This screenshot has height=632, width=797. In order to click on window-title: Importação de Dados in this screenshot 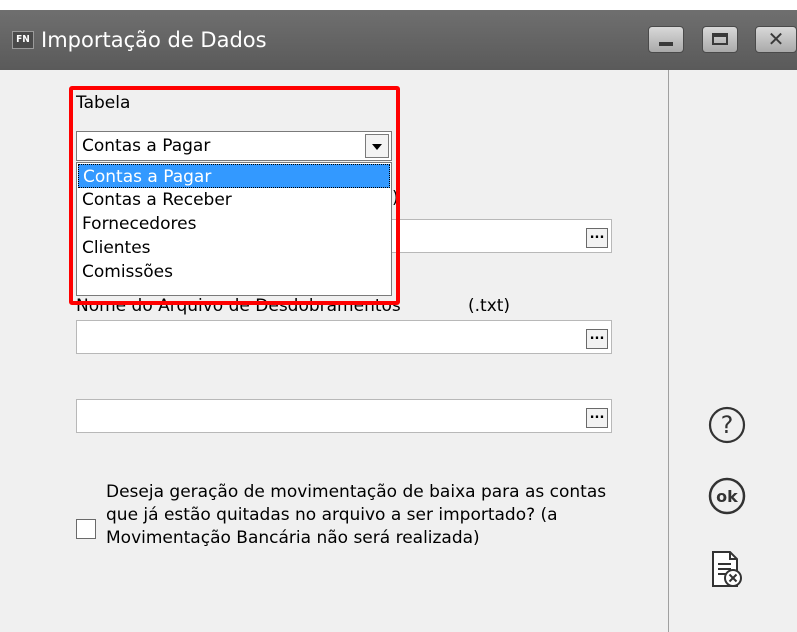, I will do `click(154, 40)`.